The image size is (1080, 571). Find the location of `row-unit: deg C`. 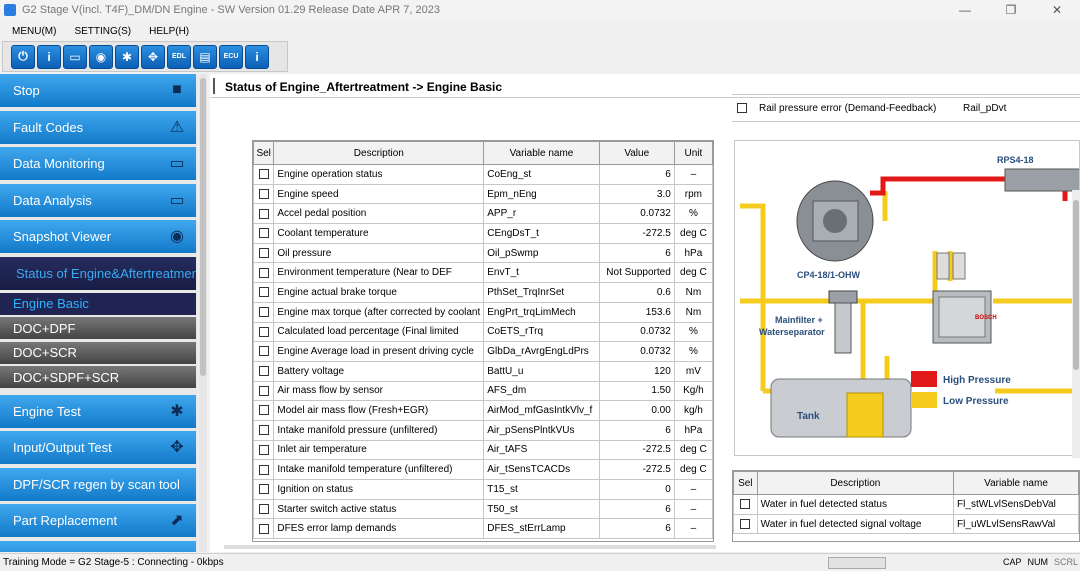

row-unit: deg C is located at coordinates (693, 233).